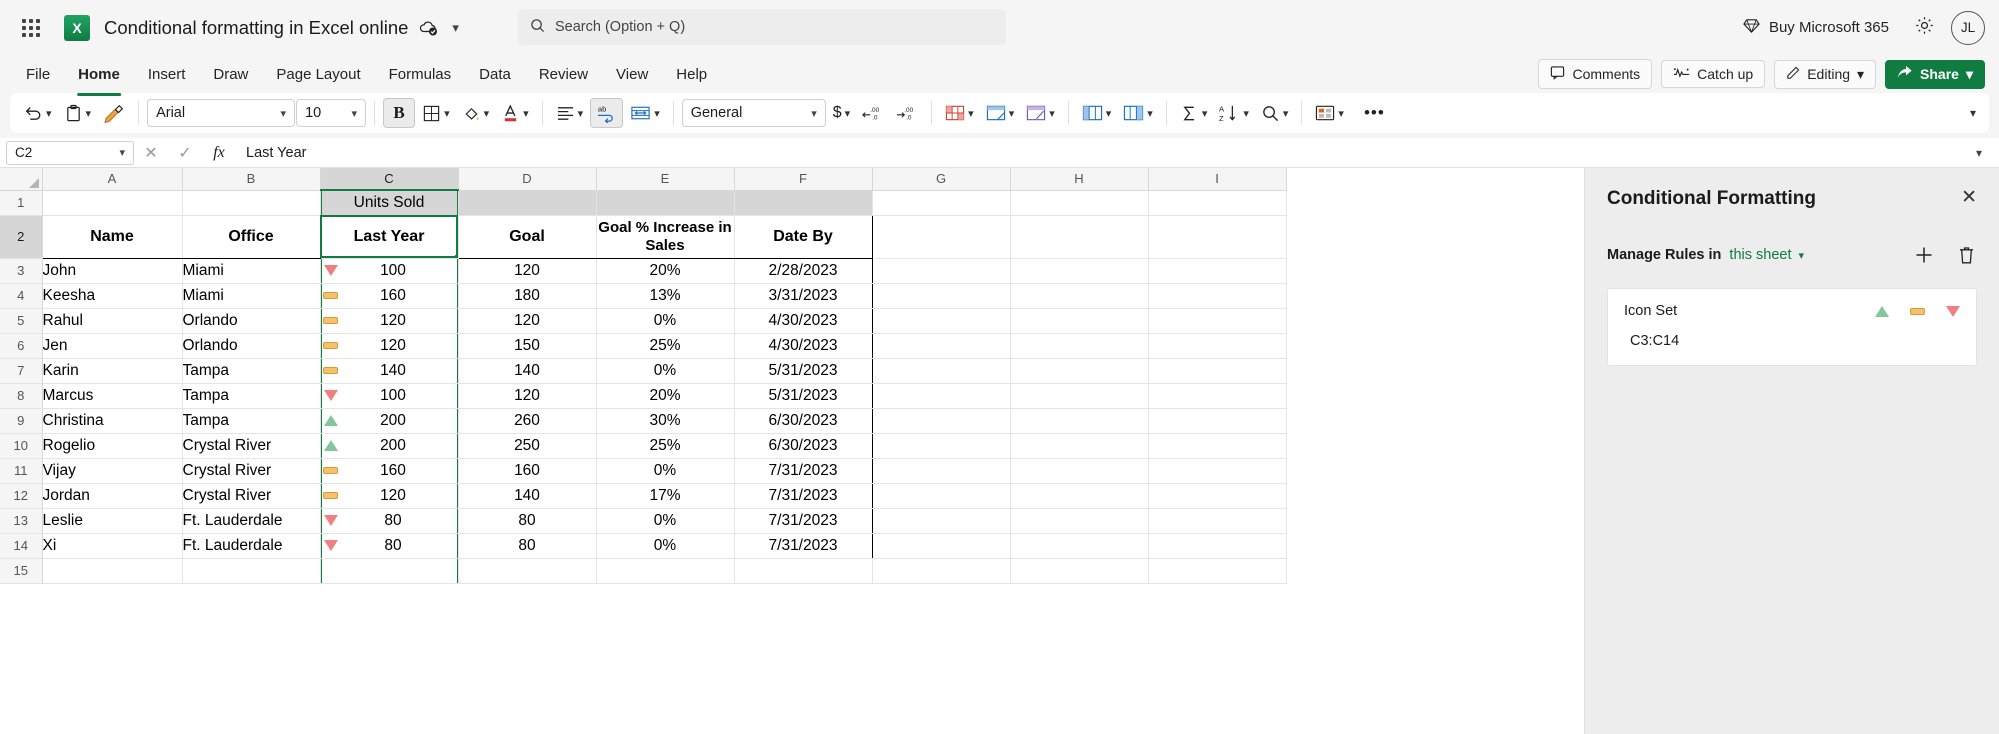  Describe the element at coordinates (1217, 296) in the screenshot. I see `cell-i4` at that location.